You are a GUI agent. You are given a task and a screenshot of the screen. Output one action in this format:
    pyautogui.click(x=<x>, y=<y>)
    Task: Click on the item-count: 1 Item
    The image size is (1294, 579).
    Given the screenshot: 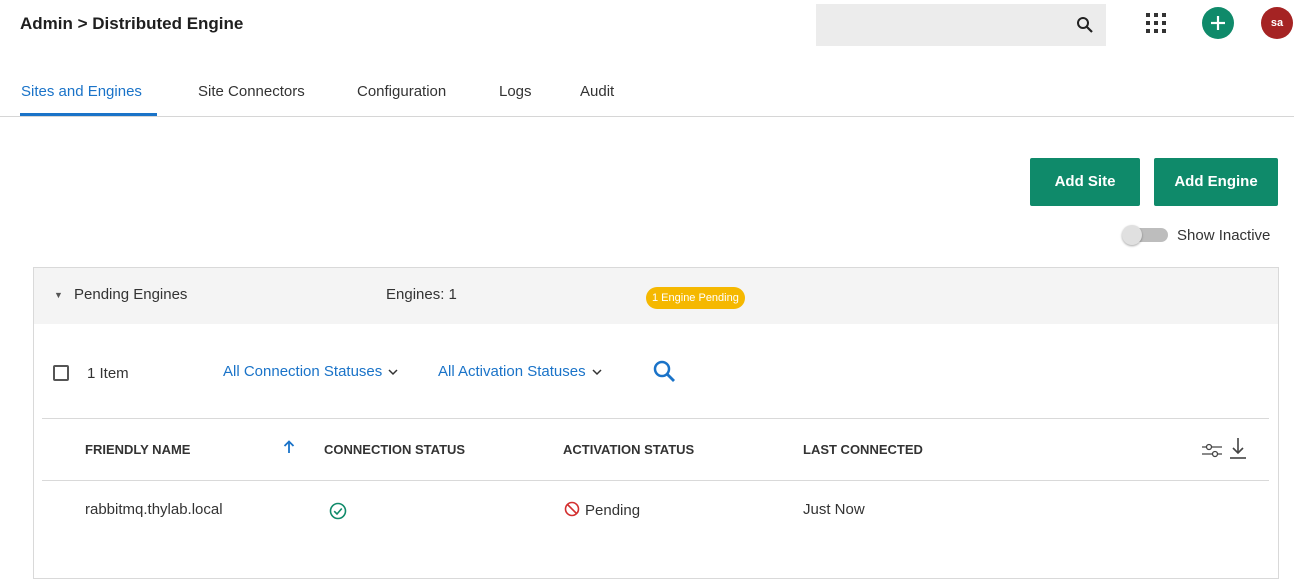 What is the action you would take?
    pyautogui.click(x=108, y=373)
    